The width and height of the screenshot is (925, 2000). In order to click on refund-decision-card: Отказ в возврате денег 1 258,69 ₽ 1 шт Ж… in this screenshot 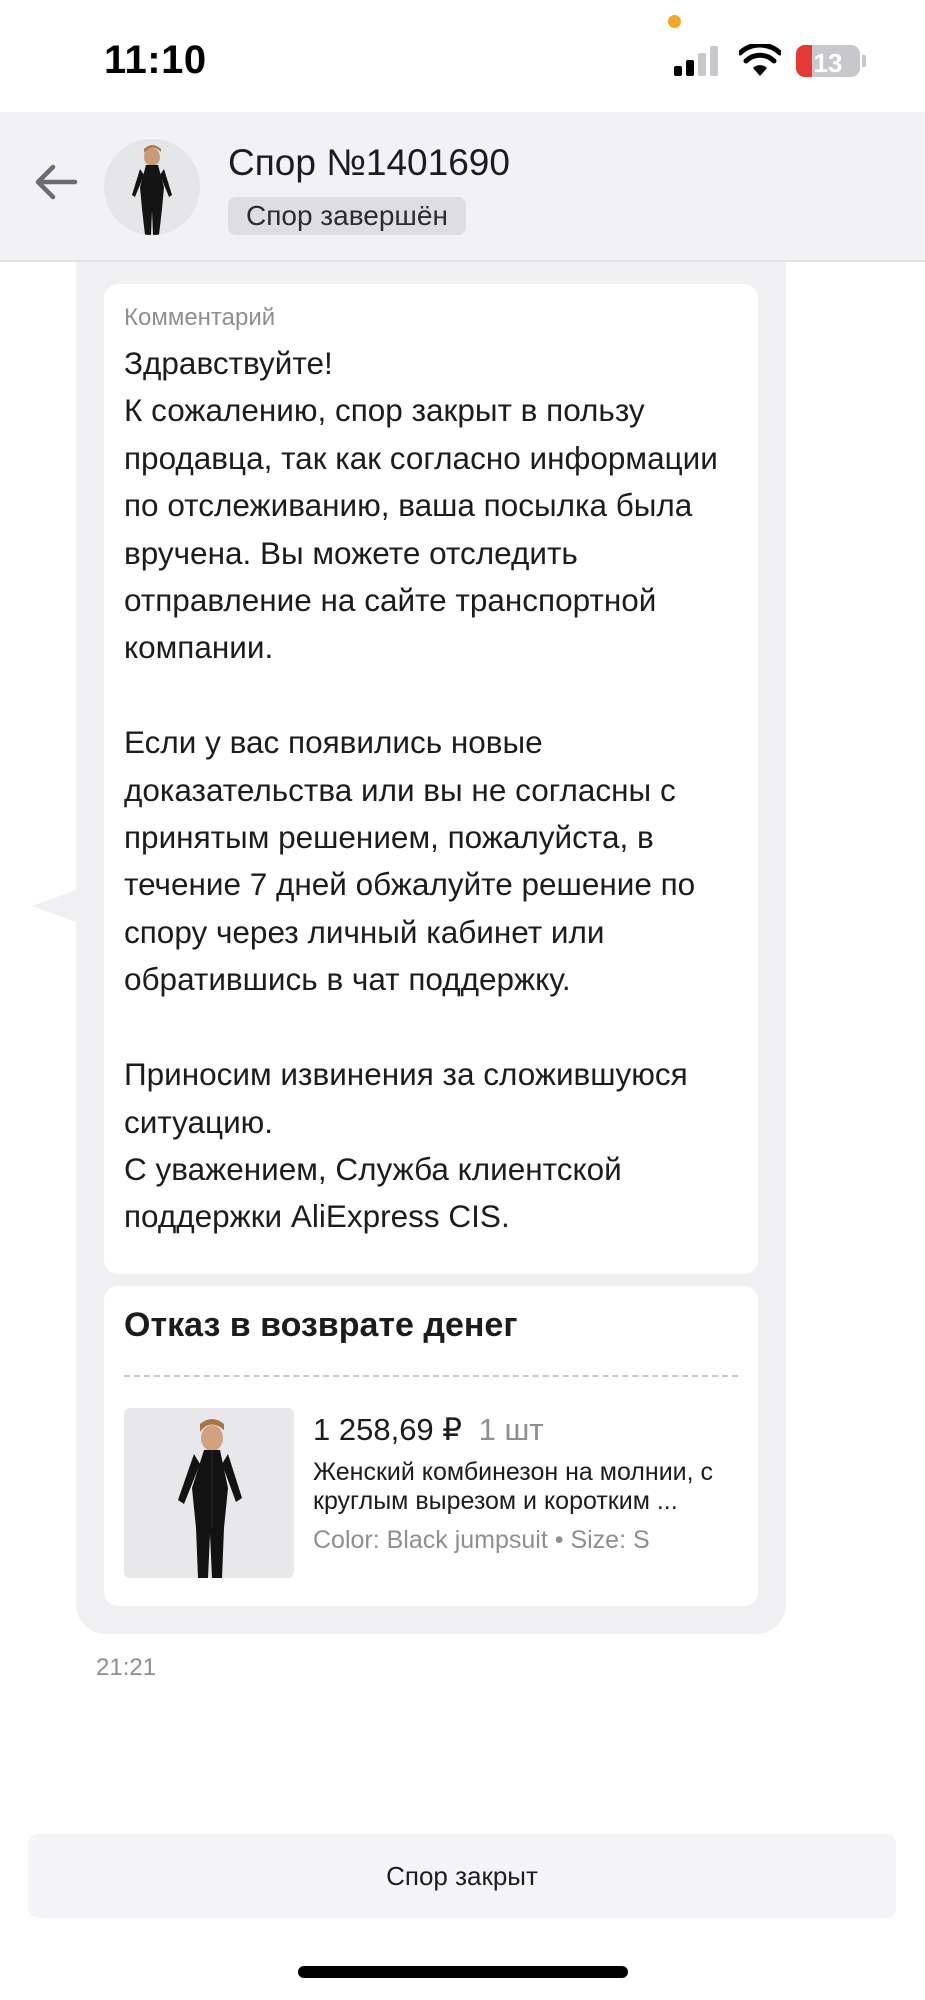, I will do `click(431, 1446)`.